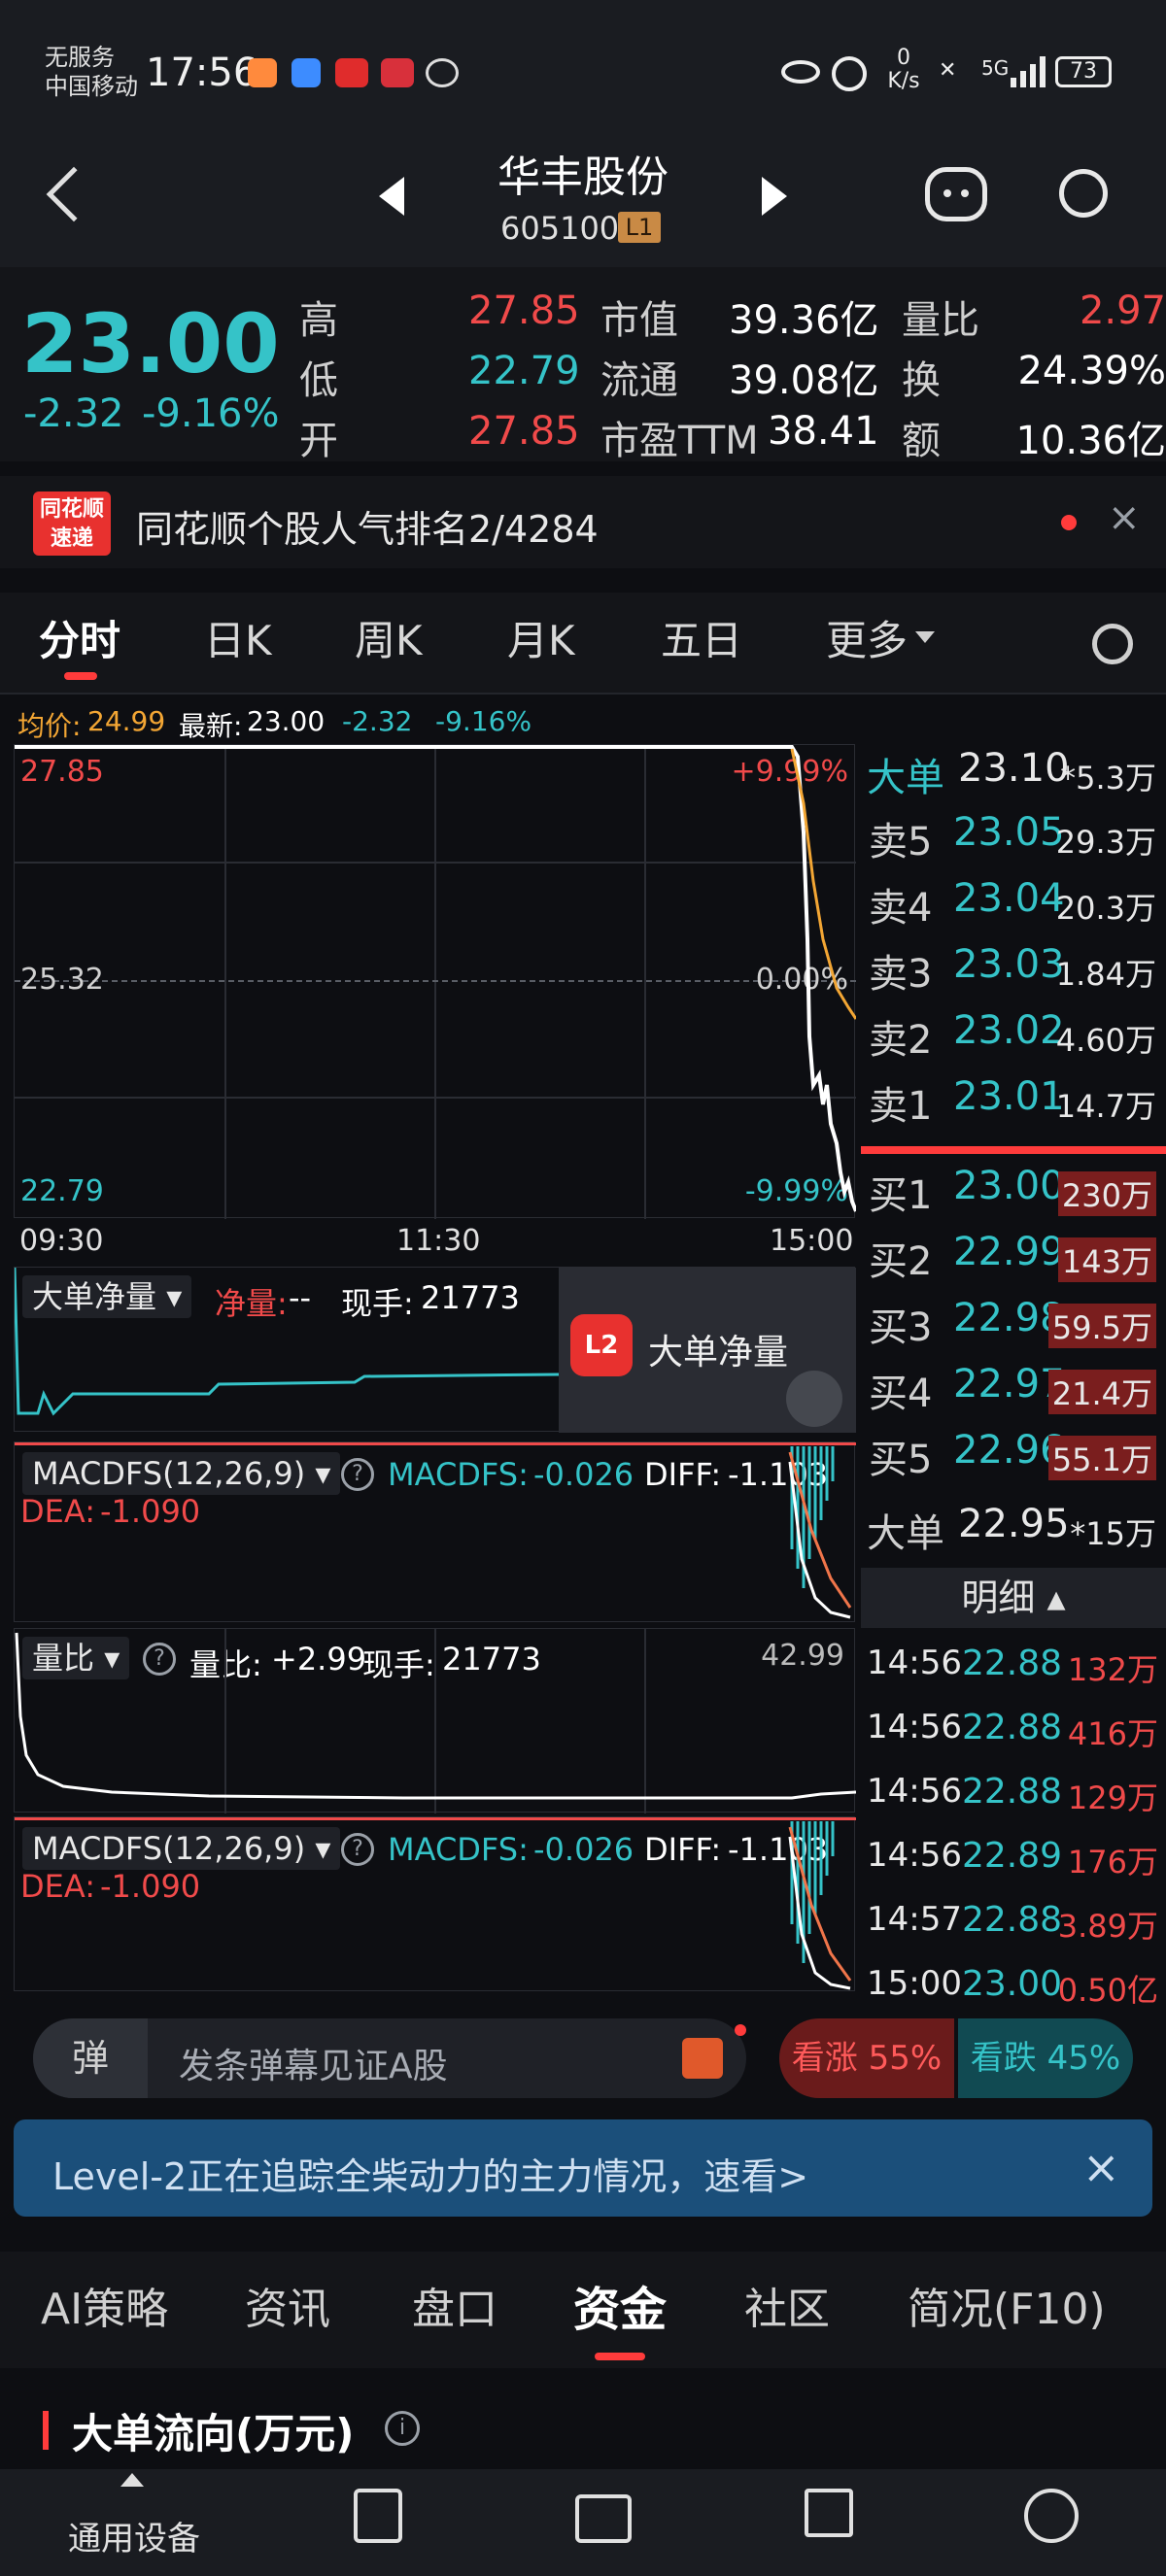  Describe the element at coordinates (1013, 1926) in the screenshot. I see `tick-row: 14:57 22.88 3.89万` at that location.